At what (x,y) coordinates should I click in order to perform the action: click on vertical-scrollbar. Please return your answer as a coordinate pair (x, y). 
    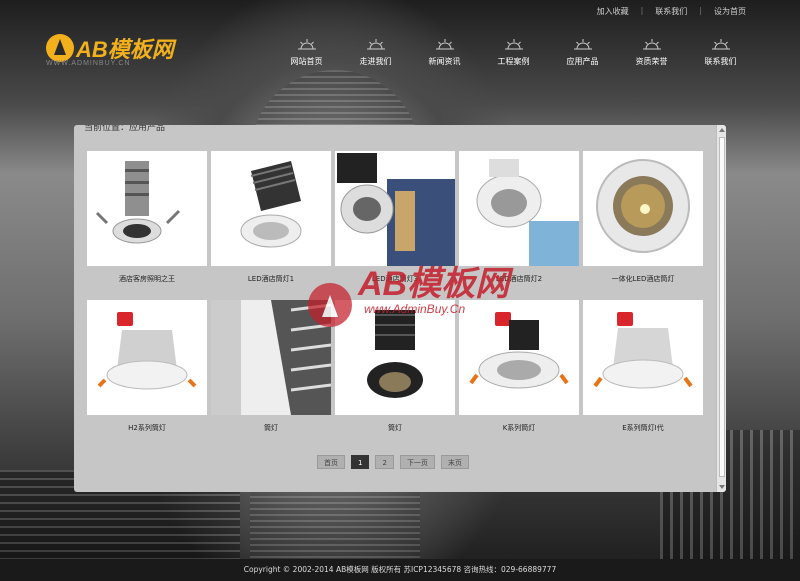
    Looking at the image, I should click on (721, 308).